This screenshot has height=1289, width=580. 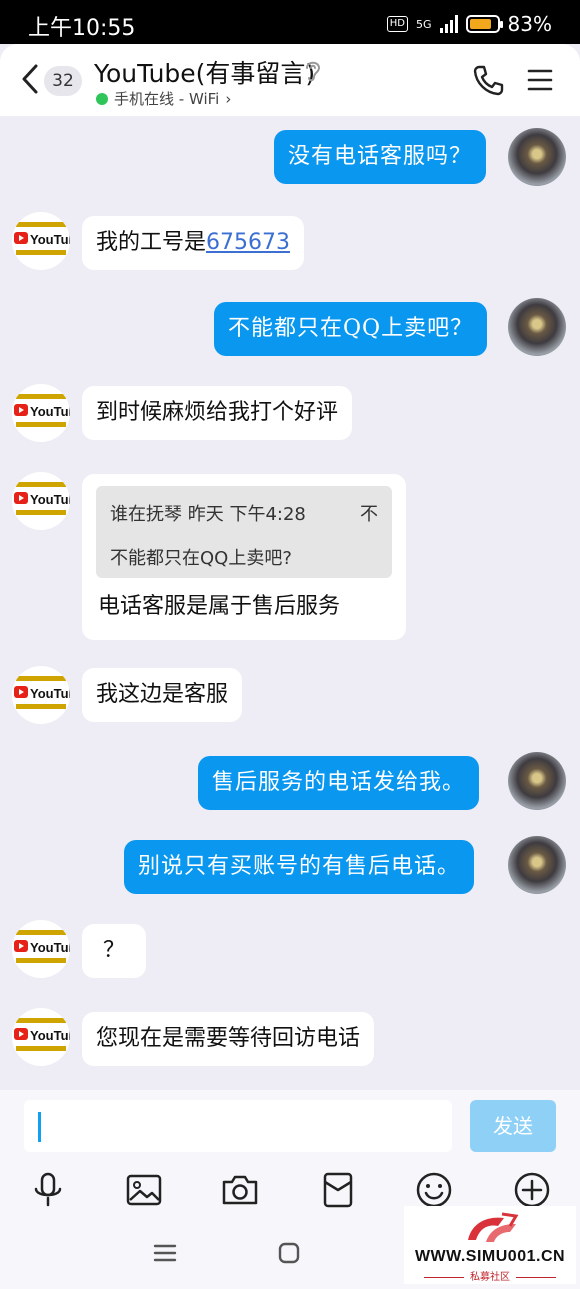 What do you see at coordinates (228, 98) in the screenshot?
I see `chevron-right-icon: ›` at bounding box center [228, 98].